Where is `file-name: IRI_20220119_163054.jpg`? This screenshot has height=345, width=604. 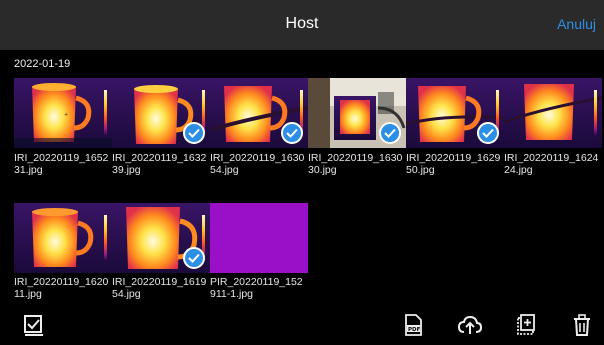 file-name: IRI_20220119_163054.jpg is located at coordinates (257, 164).